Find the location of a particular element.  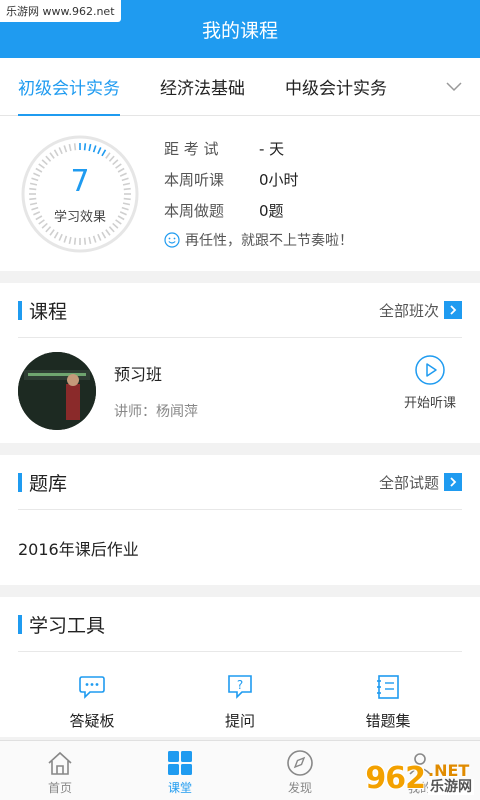

question-set-item: 2016年课后作业 is located at coordinates (240, 547).